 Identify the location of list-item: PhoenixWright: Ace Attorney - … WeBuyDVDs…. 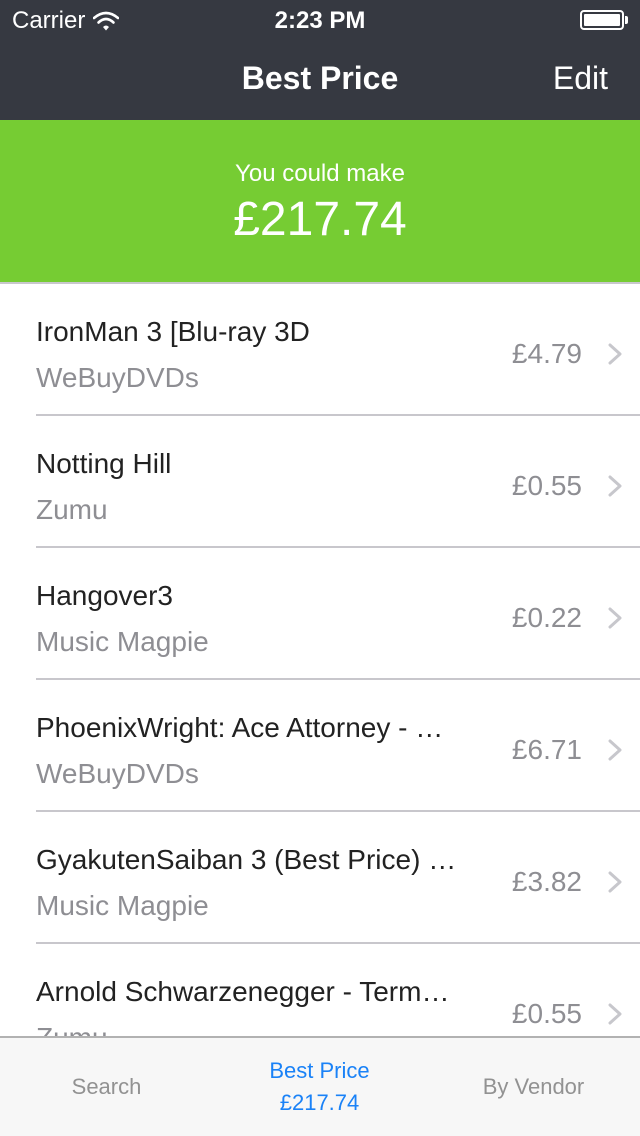
(320, 746).